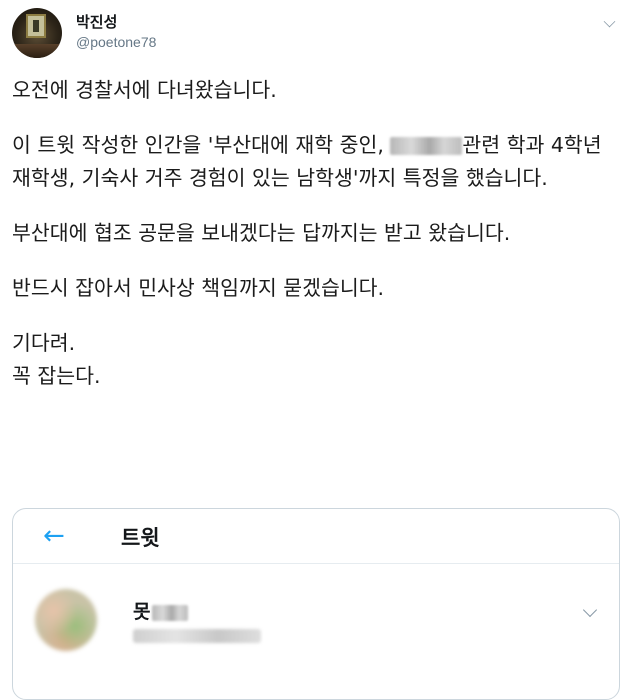  What do you see at coordinates (315, 33) in the screenshot?
I see `tweet-header: 박진성 @poetone78` at bounding box center [315, 33].